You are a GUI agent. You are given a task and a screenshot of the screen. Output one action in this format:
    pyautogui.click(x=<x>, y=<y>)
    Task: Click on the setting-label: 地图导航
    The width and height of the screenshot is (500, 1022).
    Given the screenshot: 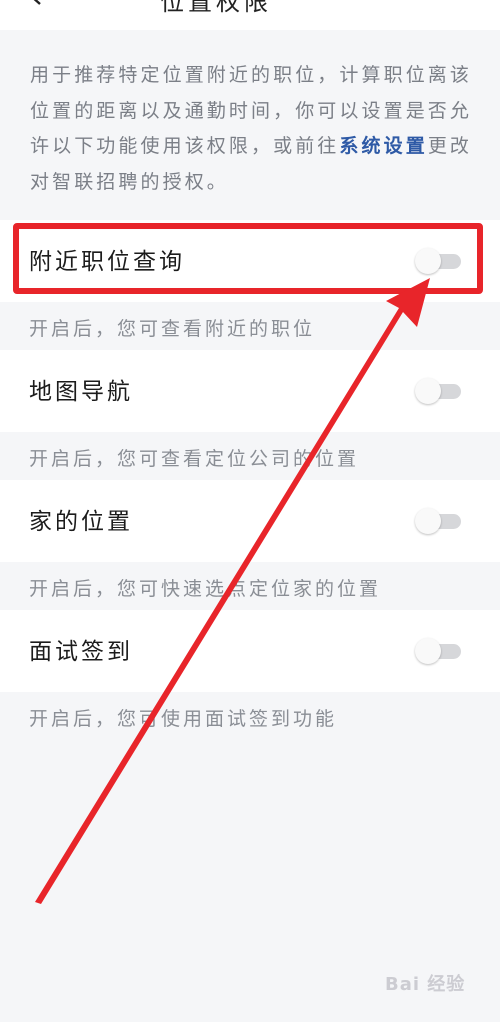 What is the action you would take?
    pyautogui.click(x=81, y=392)
    